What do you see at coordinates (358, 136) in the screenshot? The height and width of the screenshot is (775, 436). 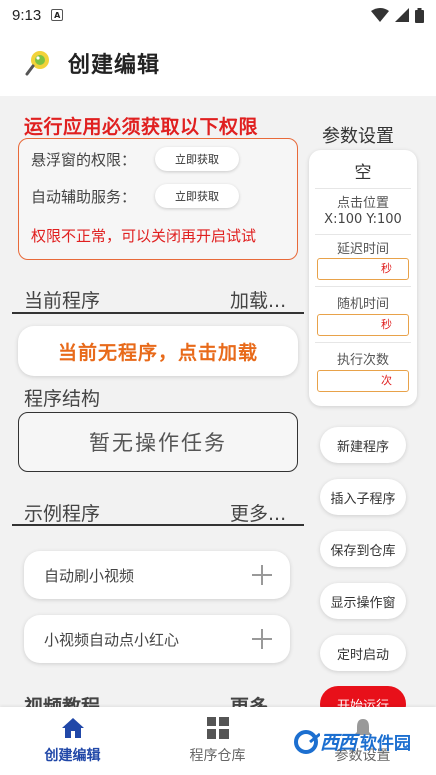 I see `params-title: 参数设置` at bounding box center [358, 136].